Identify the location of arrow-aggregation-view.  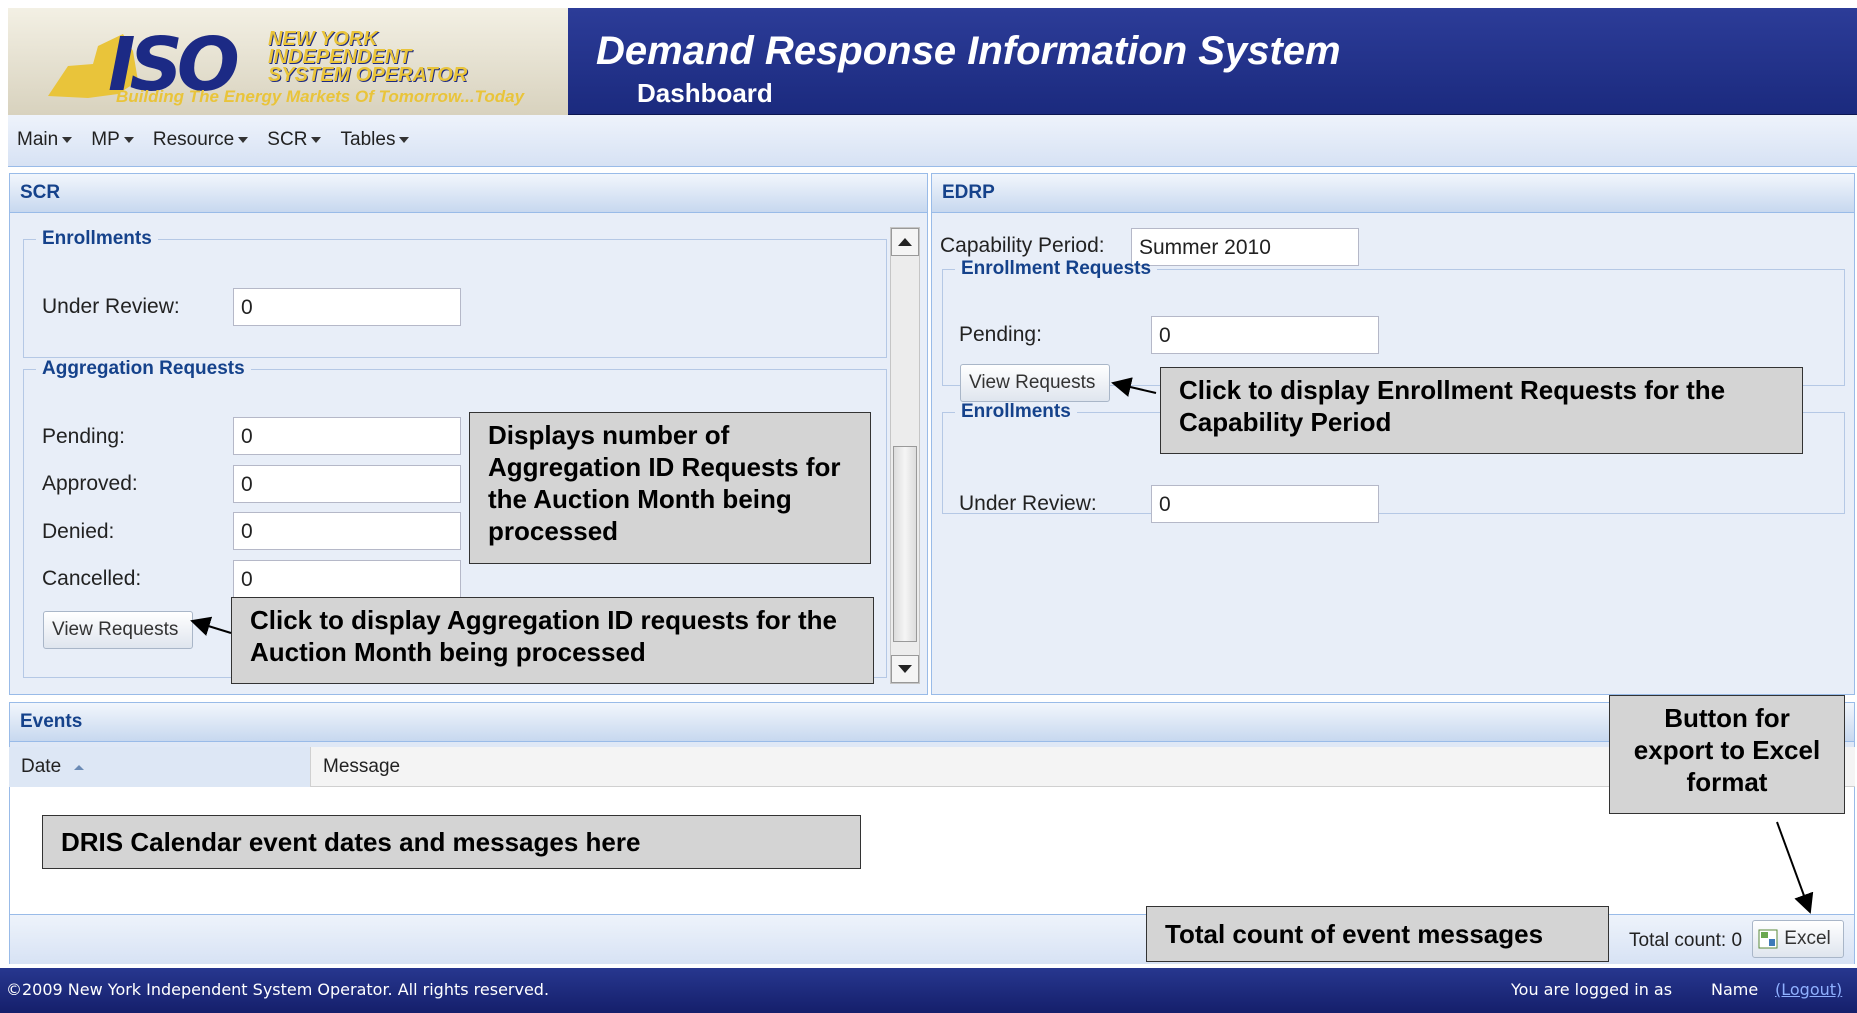
(211, 626).